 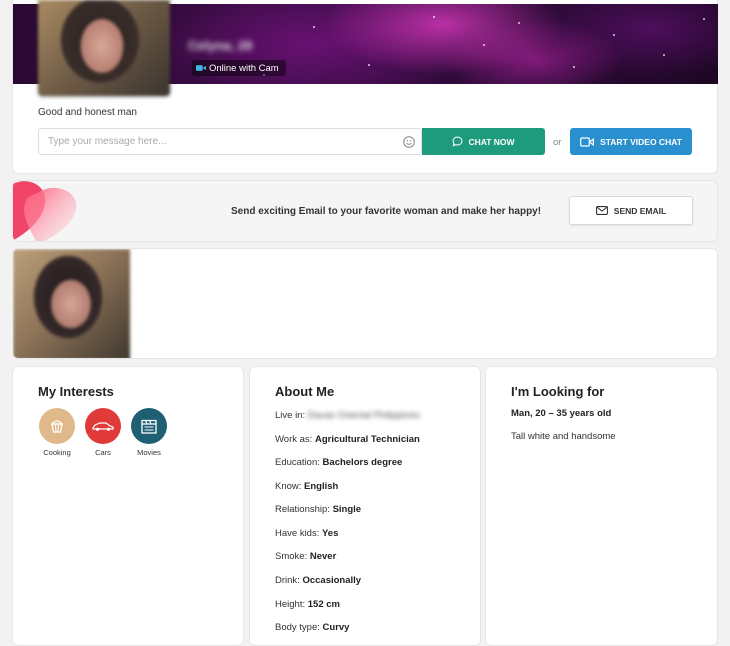 I want to click on gallery-photo, so click(x=71, y=303).